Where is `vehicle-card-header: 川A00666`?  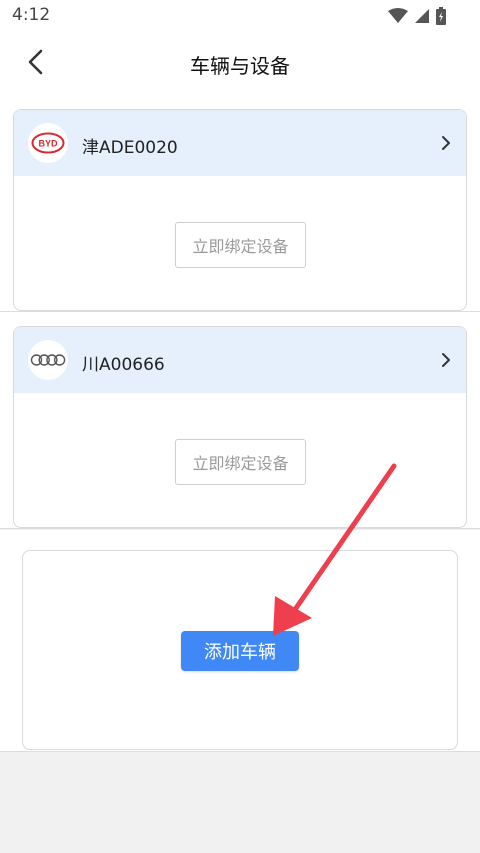 vehicle-card-header: 川A00666 is located at coordinates (240, 360).